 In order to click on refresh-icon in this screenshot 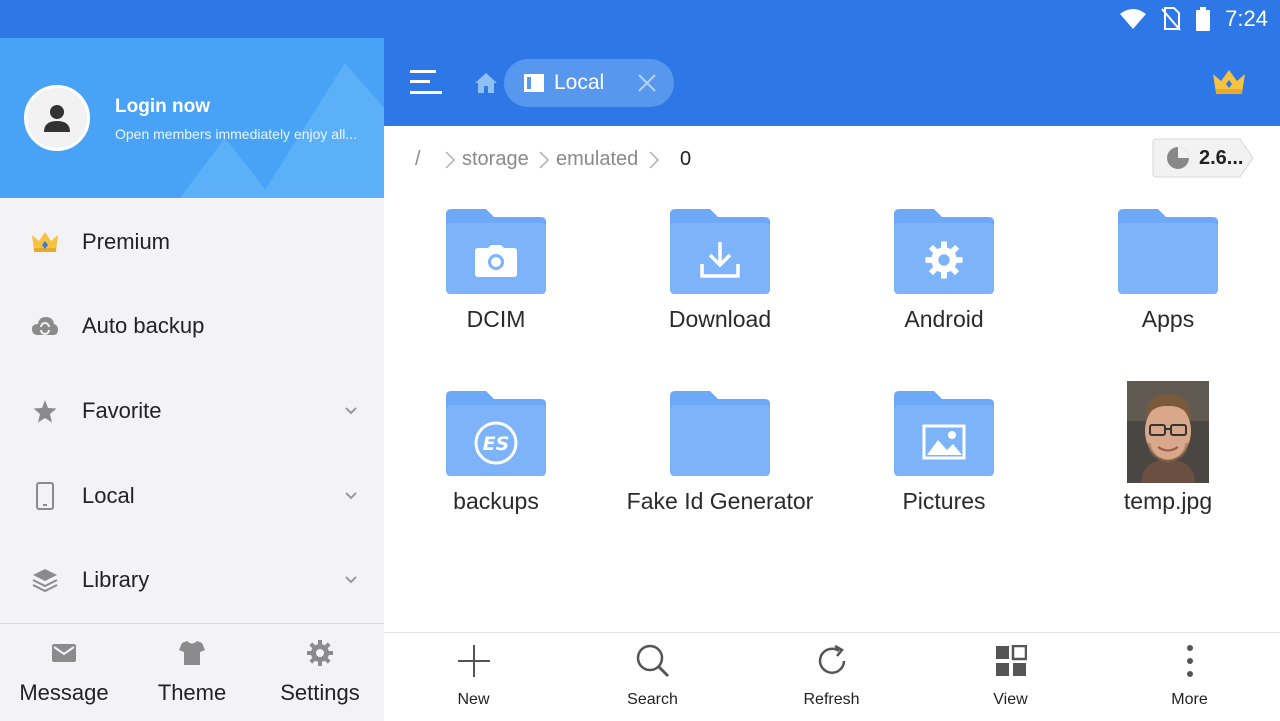, I will do `click(832, 661)`.